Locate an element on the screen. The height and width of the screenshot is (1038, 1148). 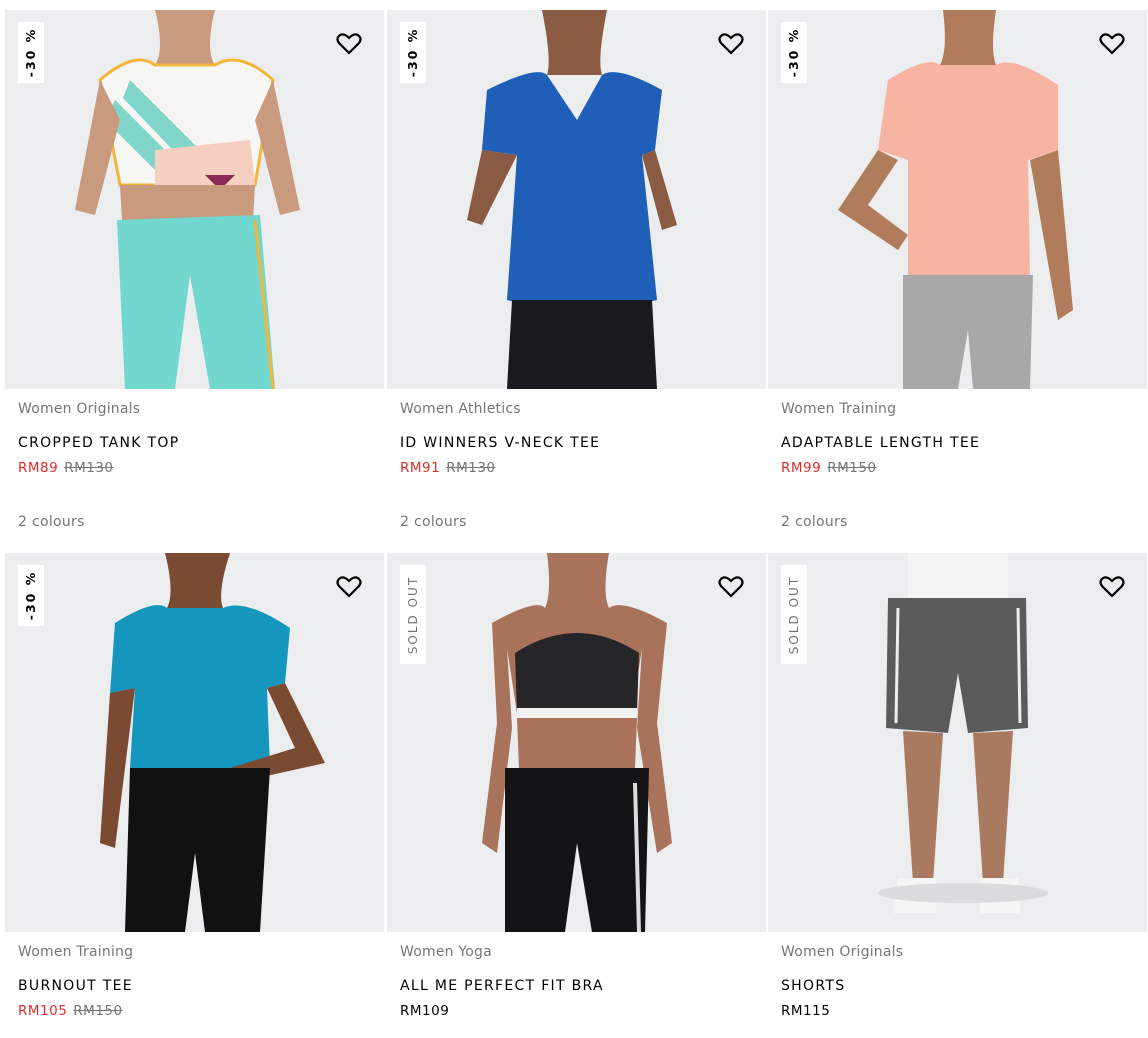
sale-price: RM91 is located at coordinates (420, 468).